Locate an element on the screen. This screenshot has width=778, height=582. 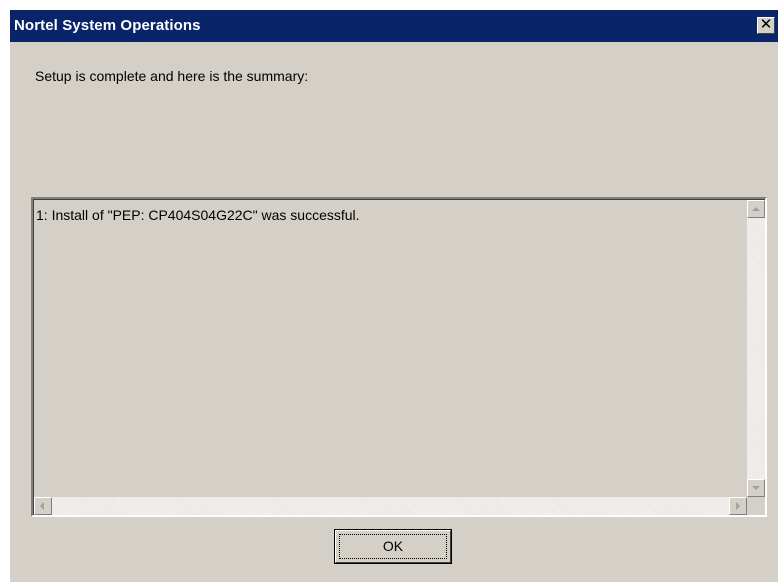
close-icon: ✕ is located at coordinates (766, 24).